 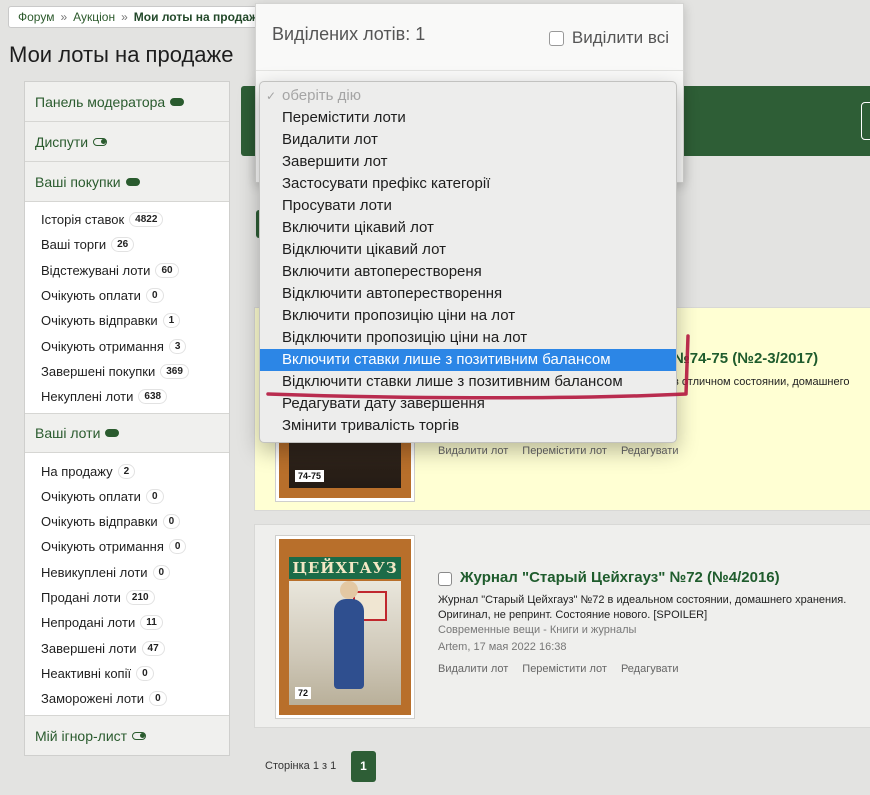 What do you see at coordinates (445, 579) in the screenshot?
I see `lot-select-checkbox` at bounding box center [445, 579].